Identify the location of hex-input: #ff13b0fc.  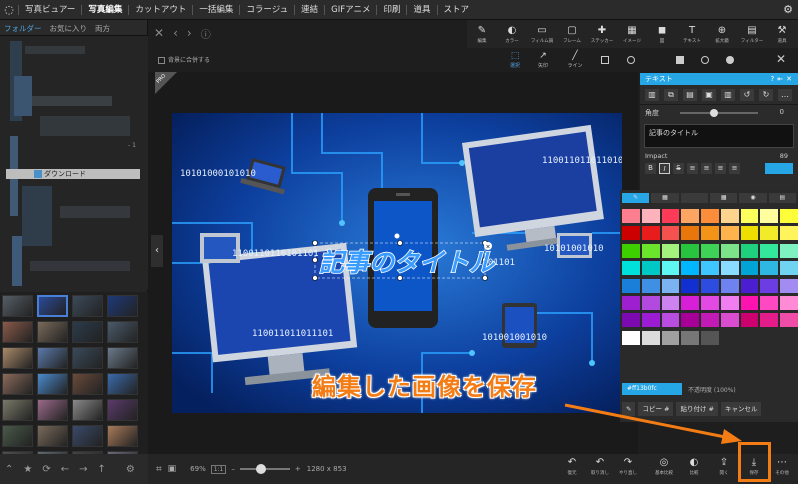
(652, 389).